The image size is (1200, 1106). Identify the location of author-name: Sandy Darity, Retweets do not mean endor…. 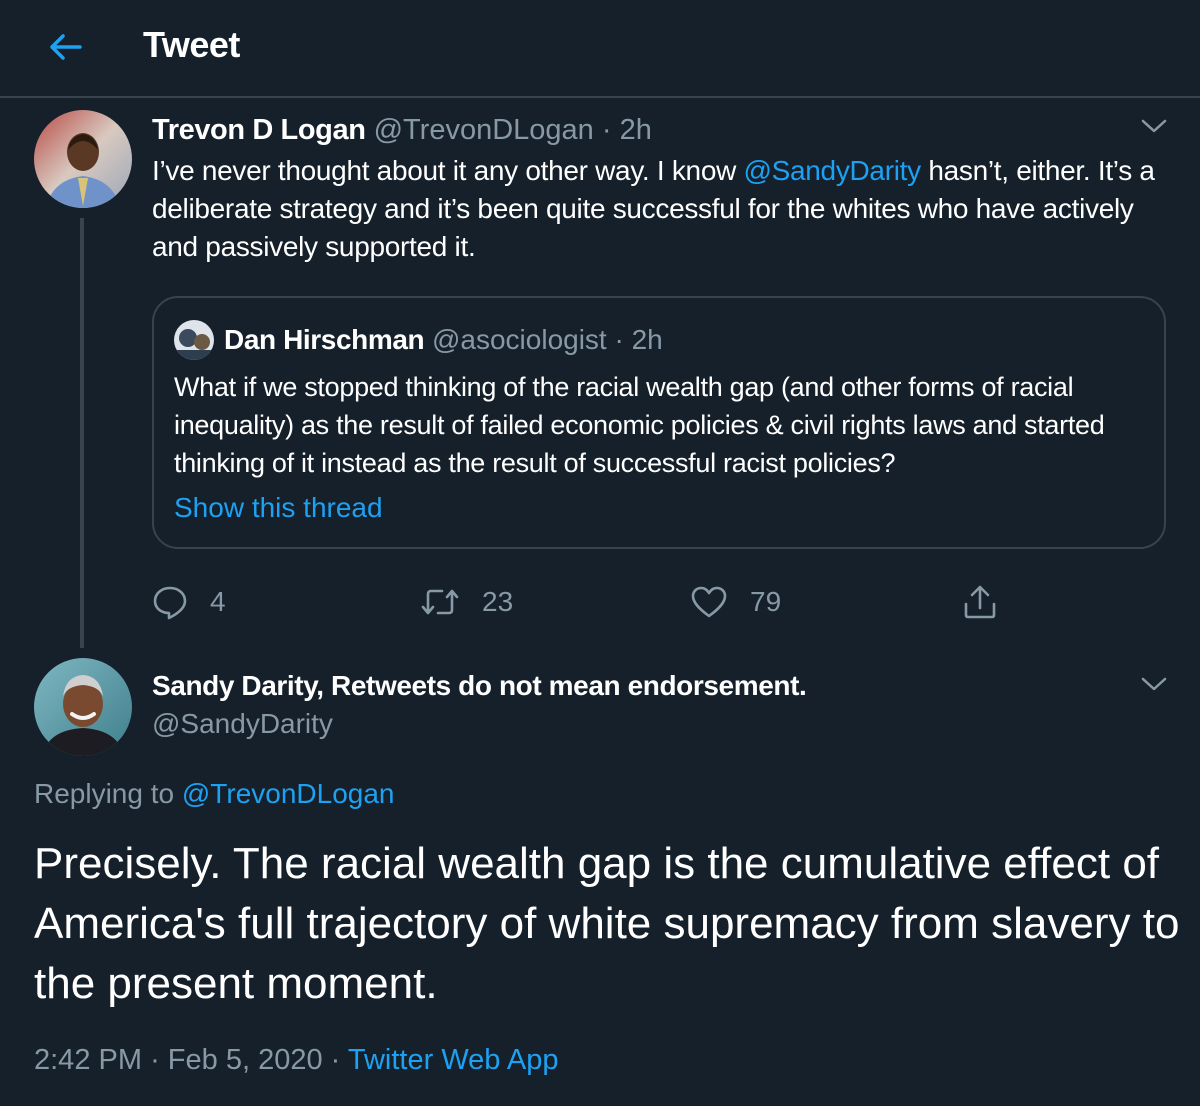
(479, 686).